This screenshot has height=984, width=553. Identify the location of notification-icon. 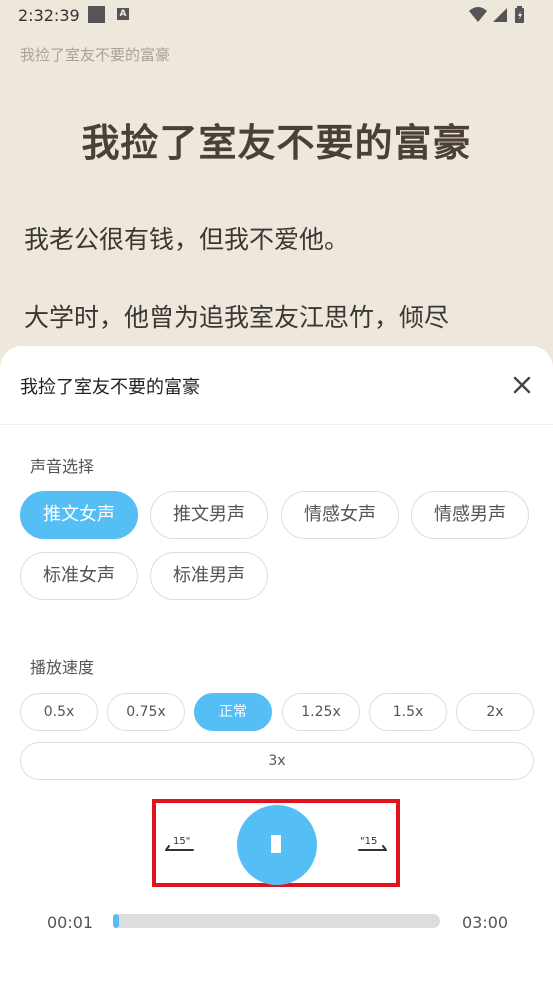
(96, 14).